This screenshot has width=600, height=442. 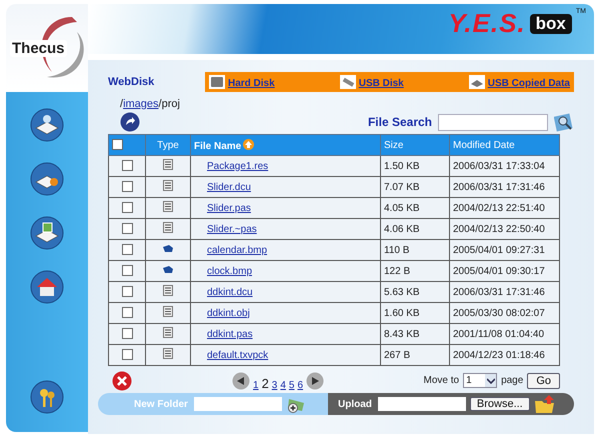 I want to click on upload-label: Upload, so click(x=355, y=404).